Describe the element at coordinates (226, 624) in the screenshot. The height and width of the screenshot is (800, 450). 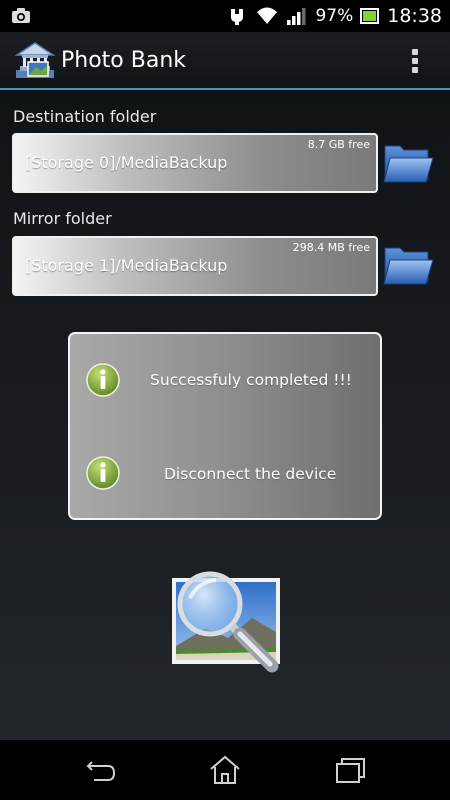
I see `magnifier-photo-icon` at that location.